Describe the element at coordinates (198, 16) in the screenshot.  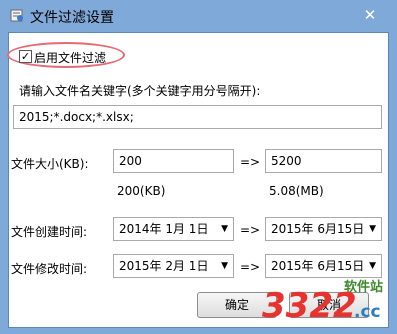
I see `title-bar: 文件过滤设置 ✕` at that location.